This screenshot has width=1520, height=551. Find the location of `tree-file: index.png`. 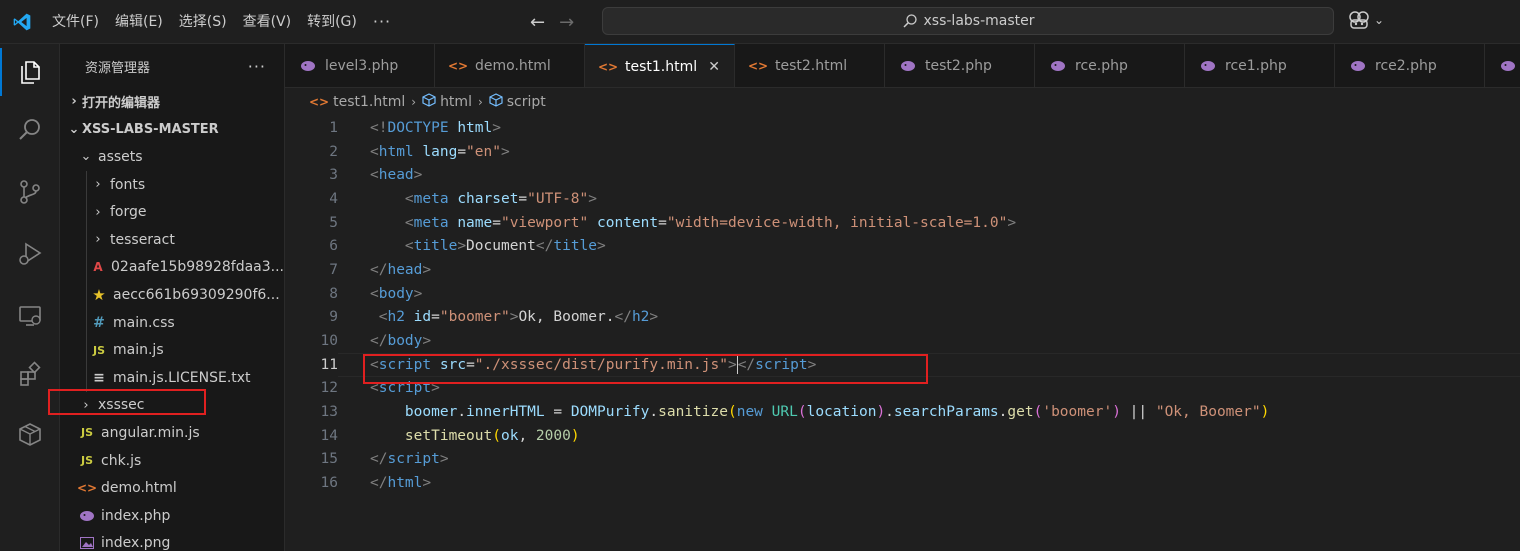

tree-file: index.png is located at coordinates (172, 540).